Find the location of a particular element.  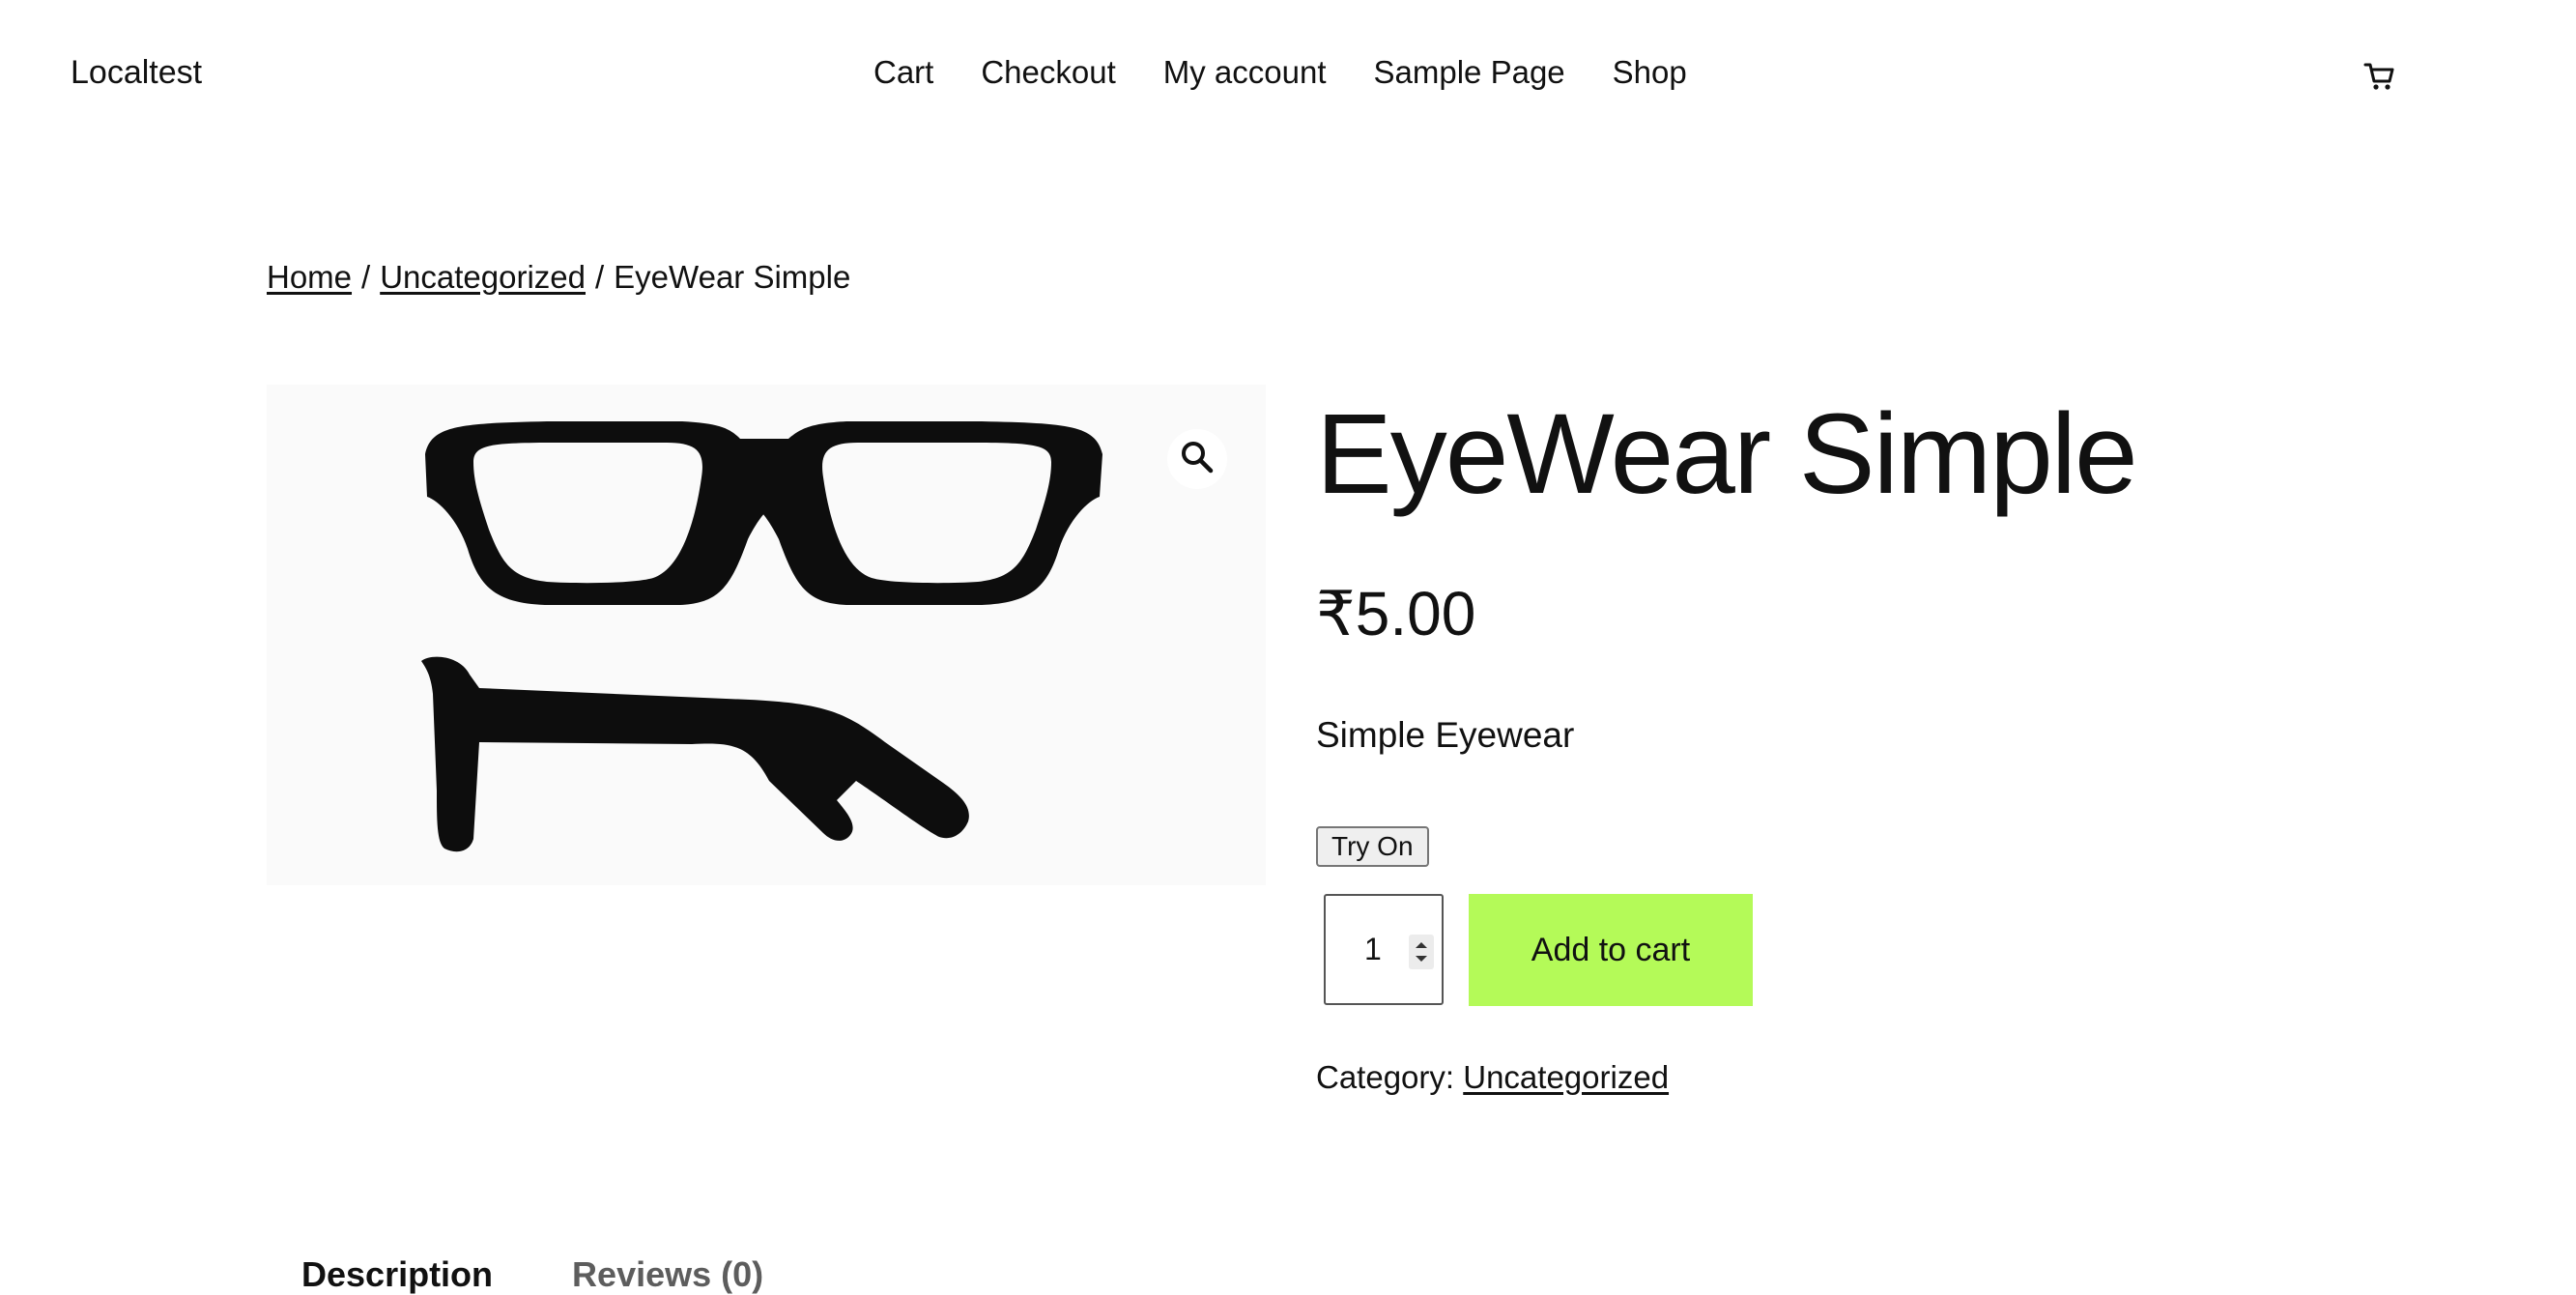

try-on-button: Try On is located at coordinates (1373, 846).